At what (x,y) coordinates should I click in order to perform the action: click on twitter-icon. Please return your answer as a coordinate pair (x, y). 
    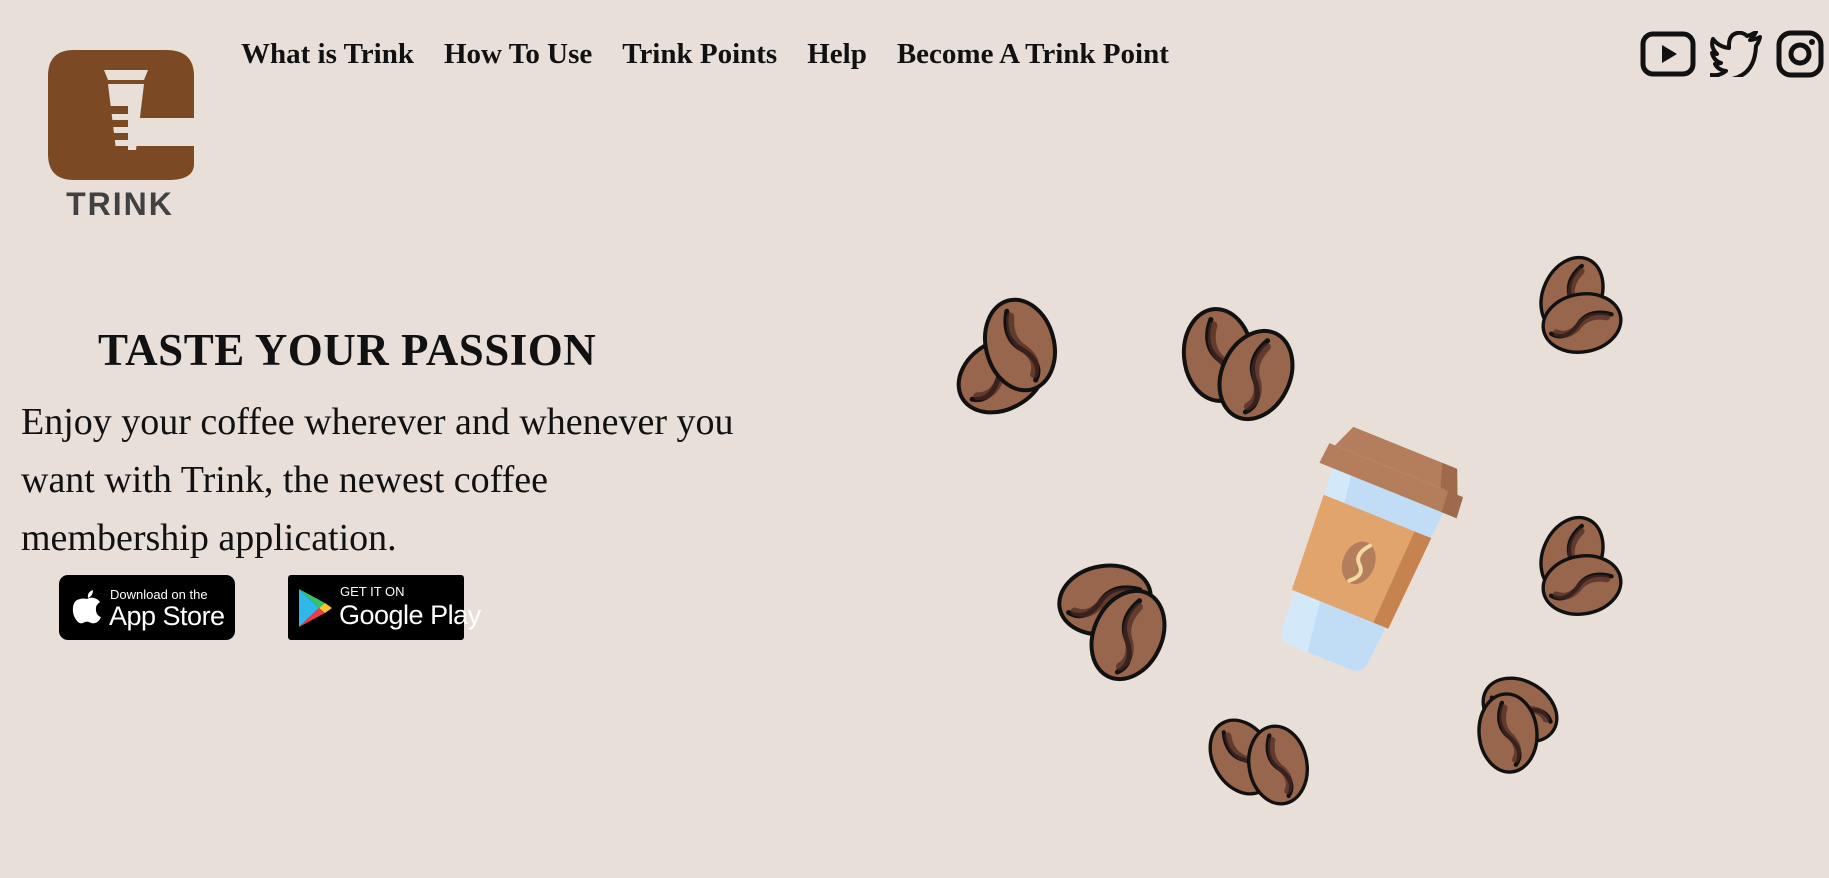
    Looking at the image, I should click on (1735, 56).